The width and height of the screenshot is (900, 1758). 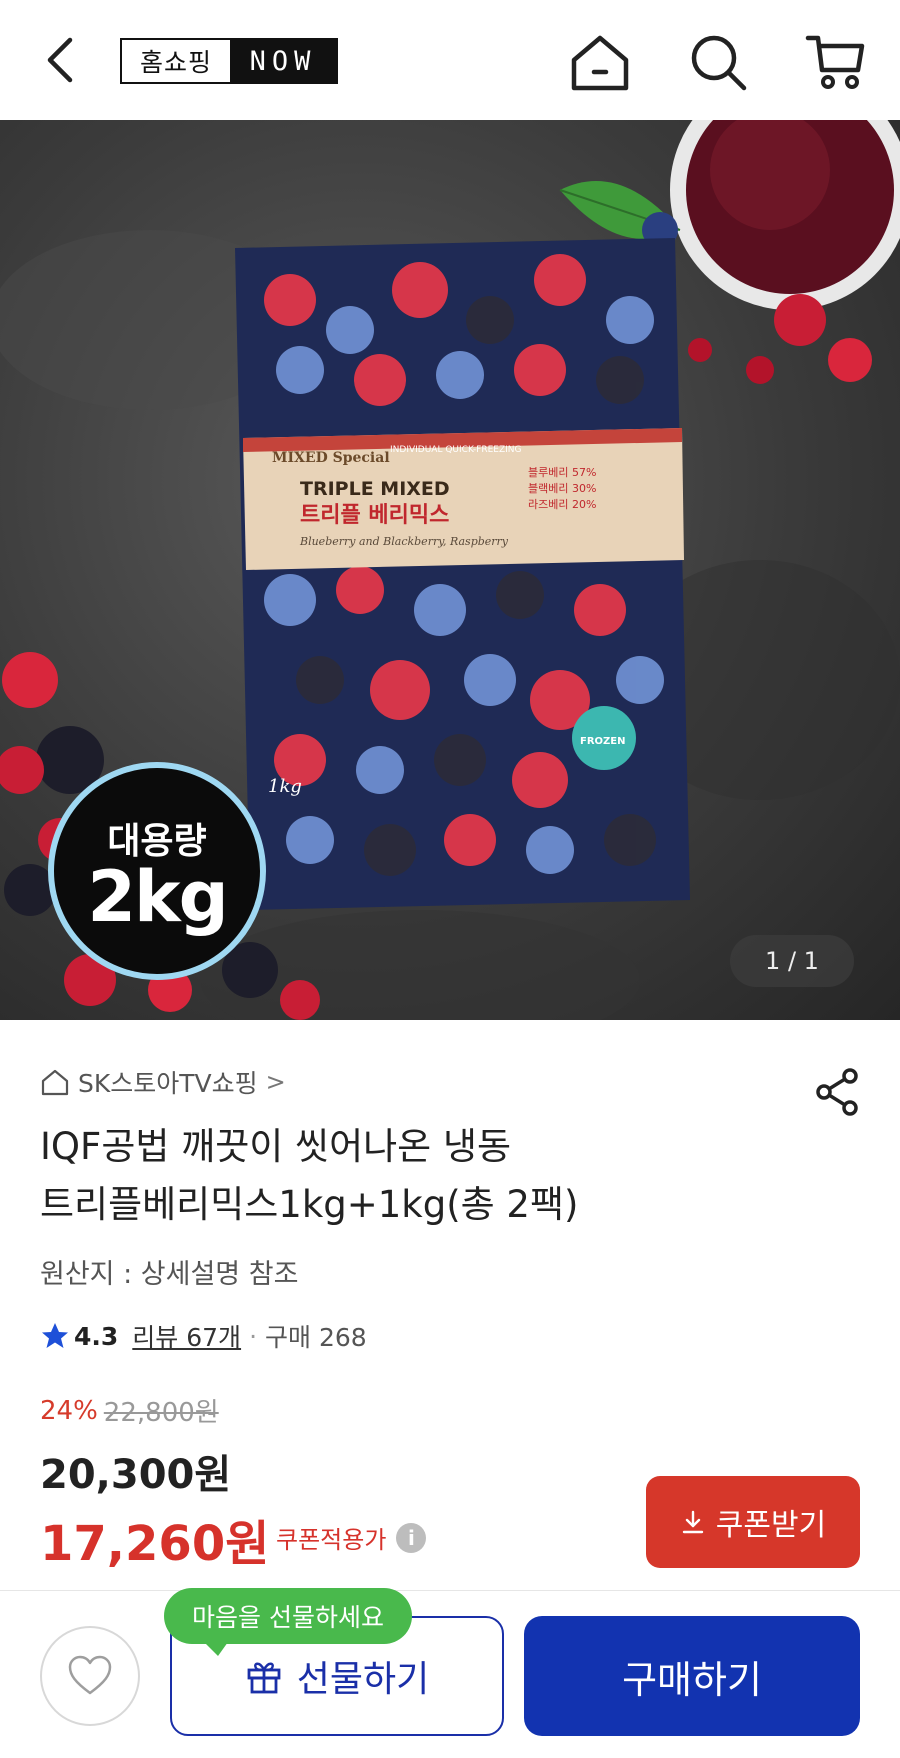 I want to click on download-icon, so click(x=692, y=1522).